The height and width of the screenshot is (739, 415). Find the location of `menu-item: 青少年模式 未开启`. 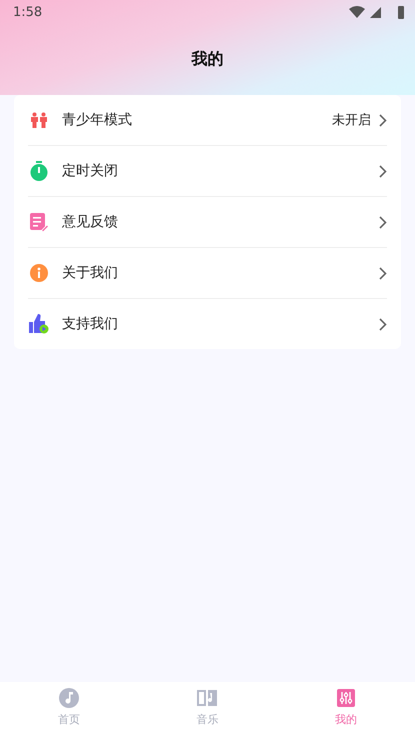

menu-item: 青少年模式 未开启 is located at coordinates (207, 120).